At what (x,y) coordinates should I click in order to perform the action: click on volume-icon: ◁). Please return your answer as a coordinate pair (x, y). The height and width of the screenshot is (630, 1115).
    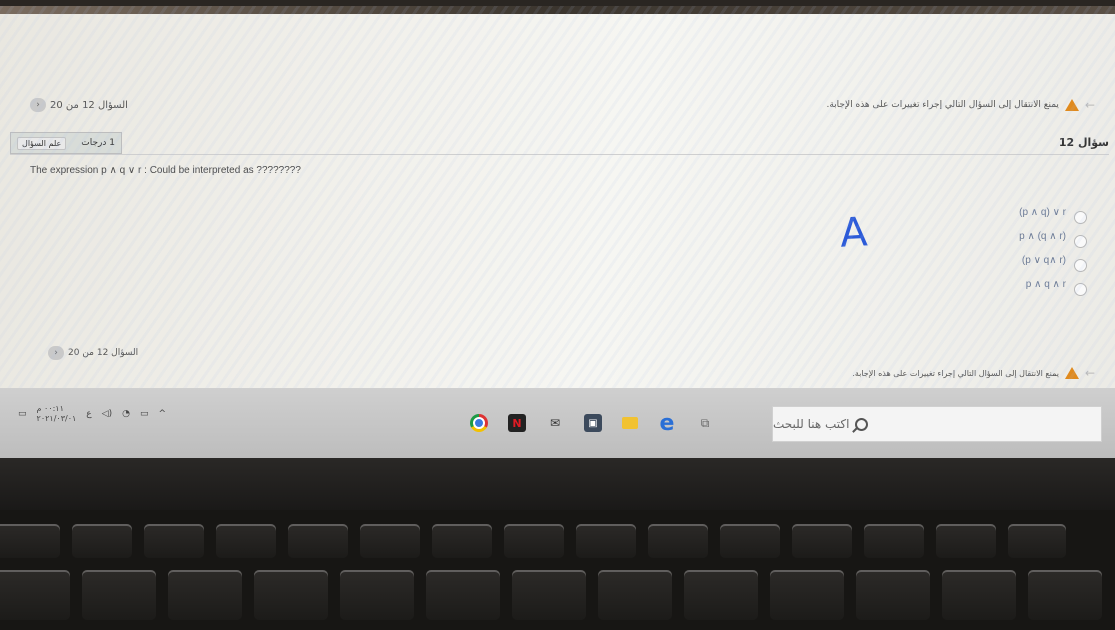
    Looking at the image, I should click on (107, 414).